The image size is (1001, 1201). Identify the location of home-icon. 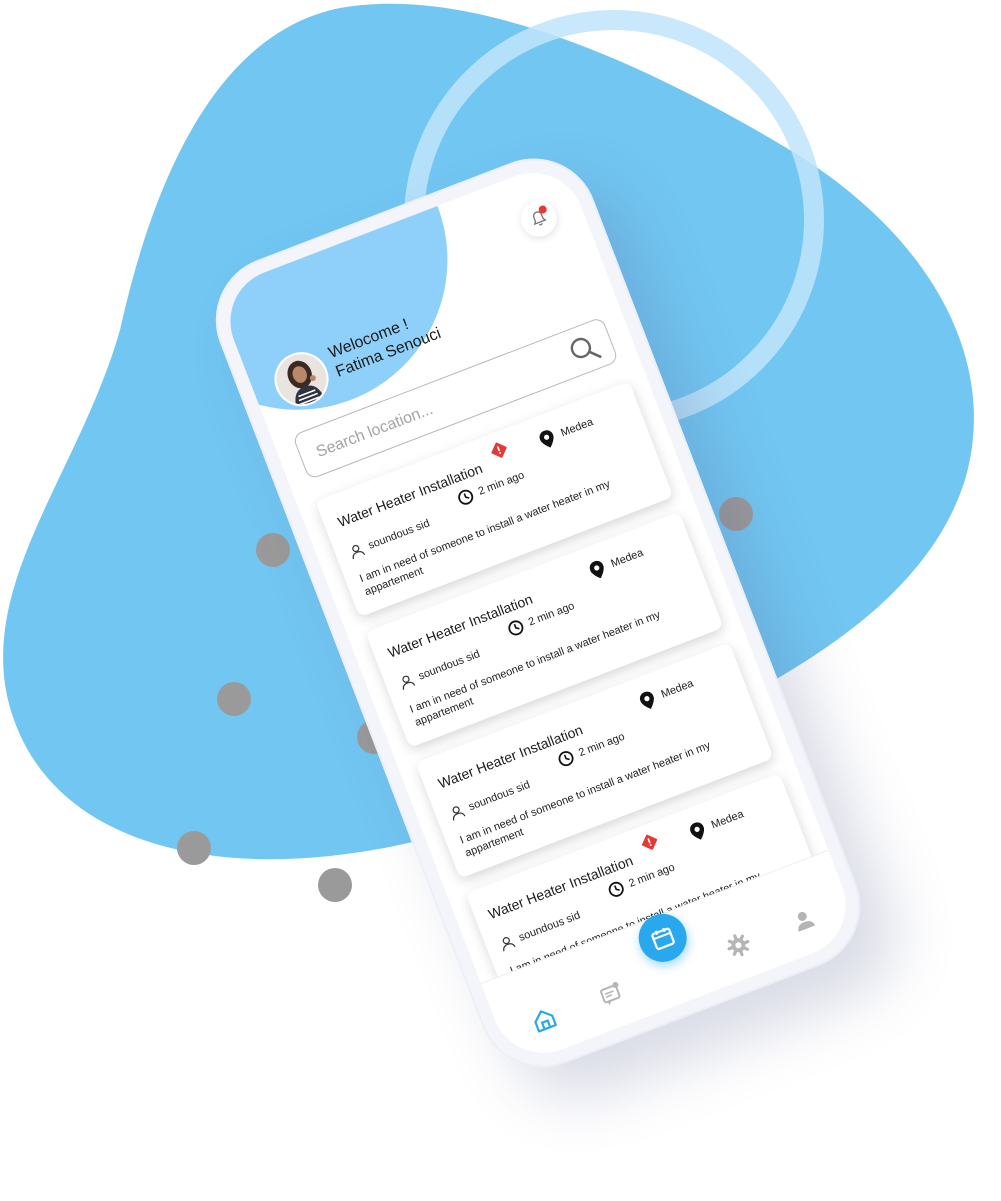
(545, 1021).